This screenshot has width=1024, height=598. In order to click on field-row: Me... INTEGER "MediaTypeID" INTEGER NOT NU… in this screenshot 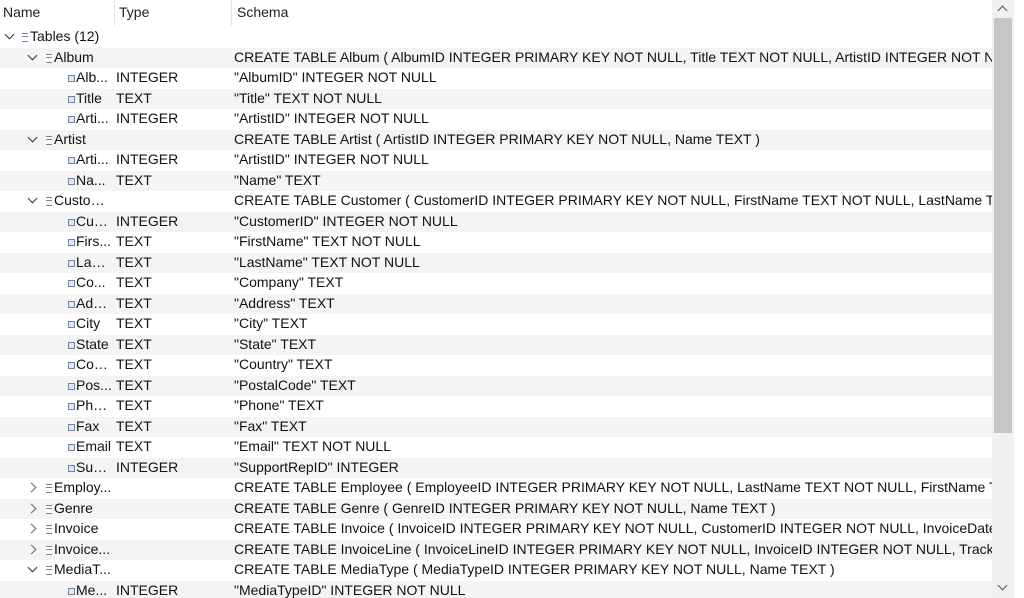, I will do `click(496, 589)`.